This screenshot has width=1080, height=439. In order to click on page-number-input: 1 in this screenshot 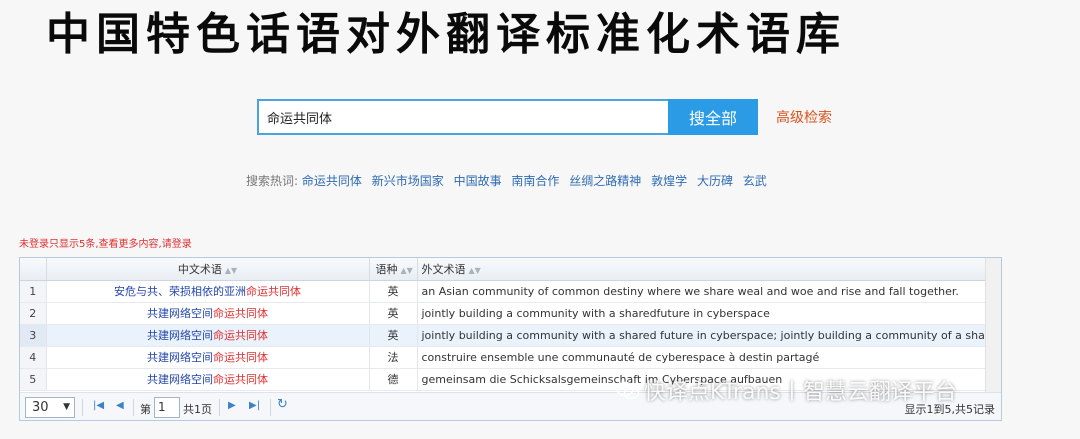, I will do `click(167, 407)`.